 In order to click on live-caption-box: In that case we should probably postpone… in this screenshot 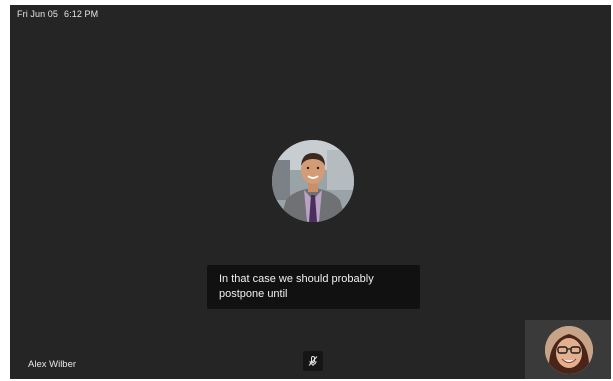, I will do `click(313, 287)`.